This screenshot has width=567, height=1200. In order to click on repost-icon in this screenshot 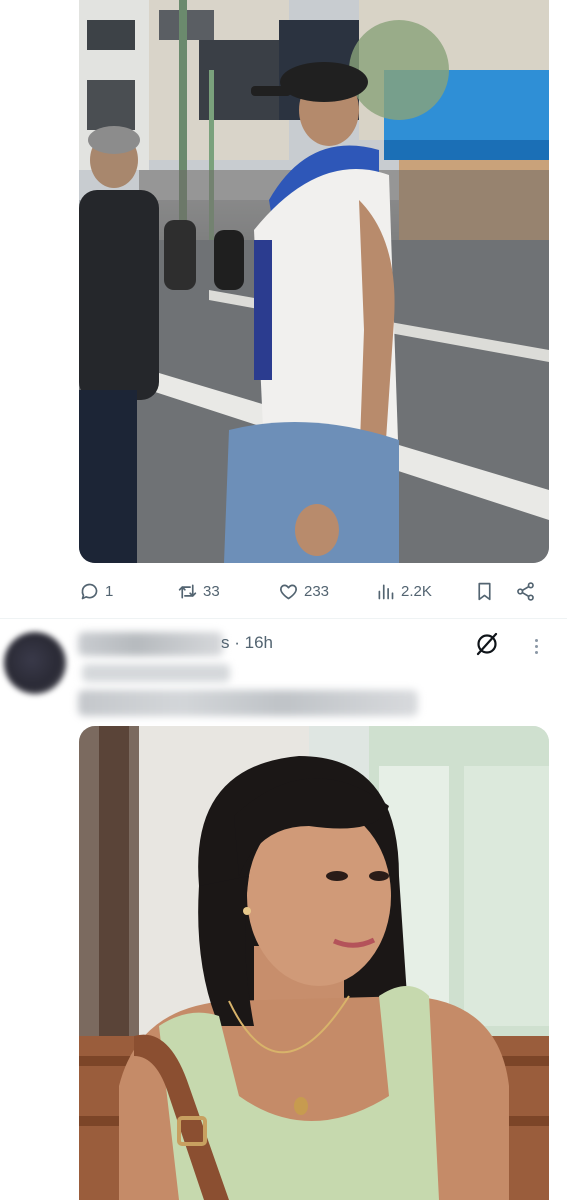, I will do `click(187, 591)`.